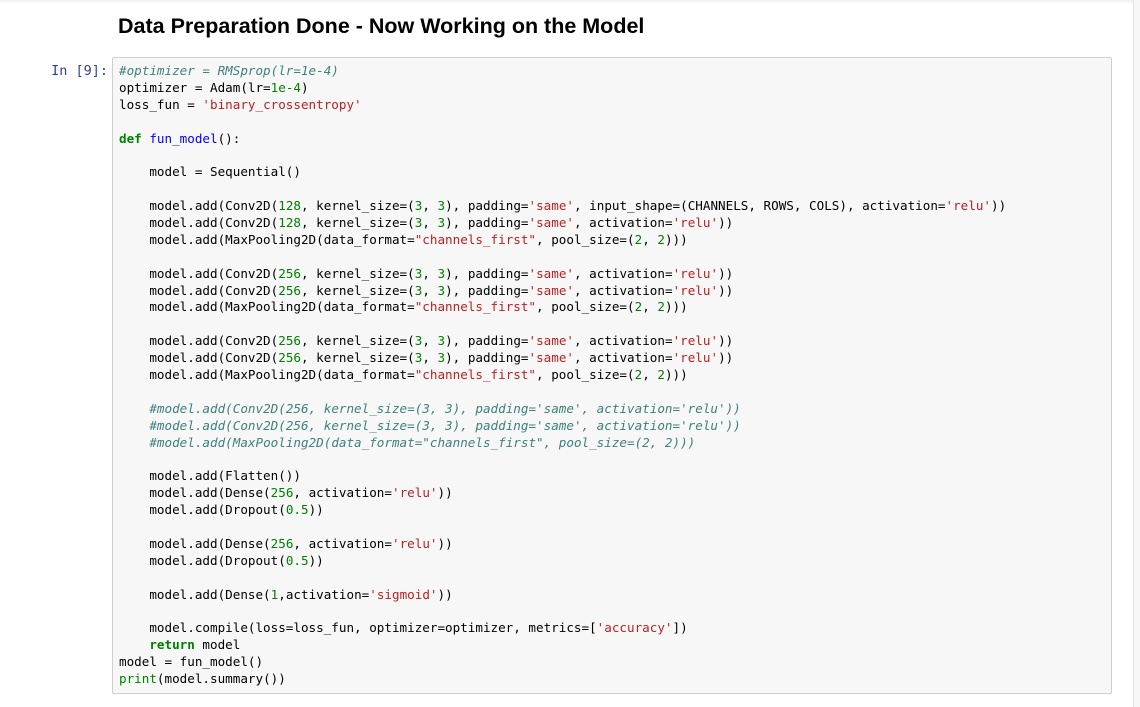  Describe the element at coordinates (138, 679) in the screenshot. I see `builtin-token: print` at that location.